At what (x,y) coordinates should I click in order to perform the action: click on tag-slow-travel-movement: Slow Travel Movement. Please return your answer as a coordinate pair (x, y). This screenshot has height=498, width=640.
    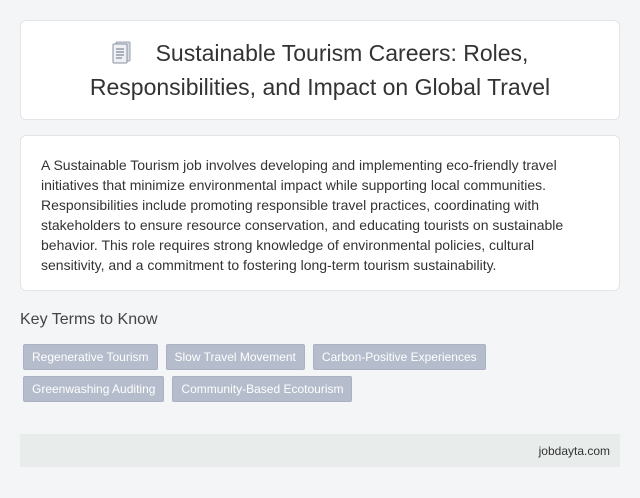
    Looking at the image, I should click on (235, 357).